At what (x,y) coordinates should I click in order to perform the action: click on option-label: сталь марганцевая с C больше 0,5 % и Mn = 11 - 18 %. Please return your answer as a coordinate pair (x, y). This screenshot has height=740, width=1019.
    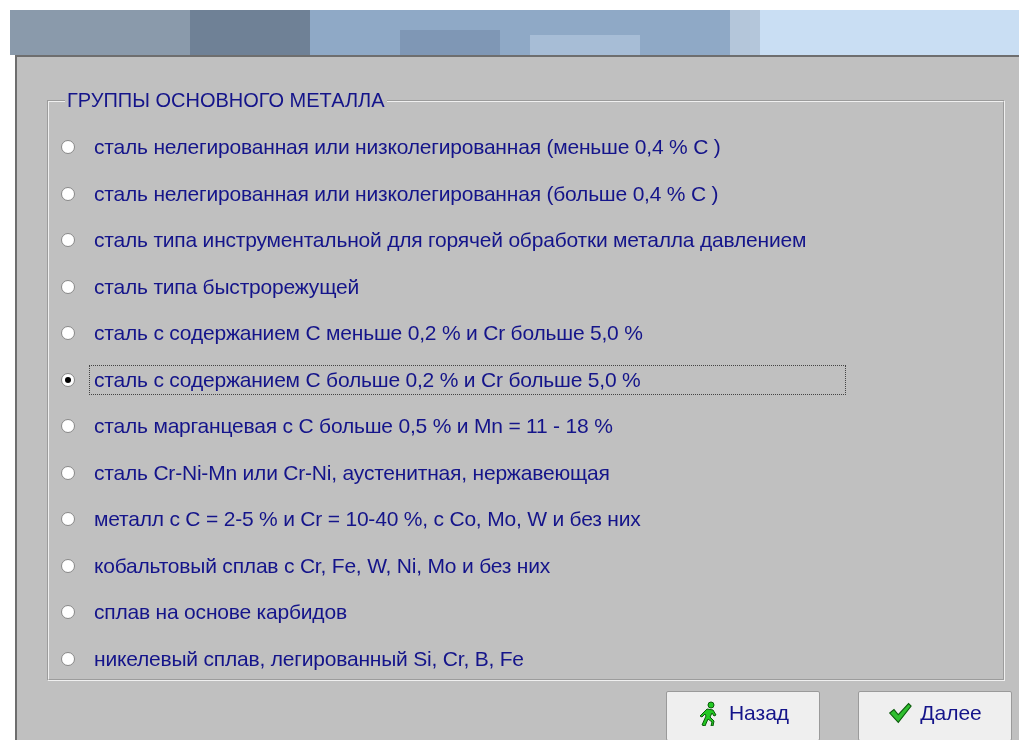
    Looking at the image, I should click on (353, 426).